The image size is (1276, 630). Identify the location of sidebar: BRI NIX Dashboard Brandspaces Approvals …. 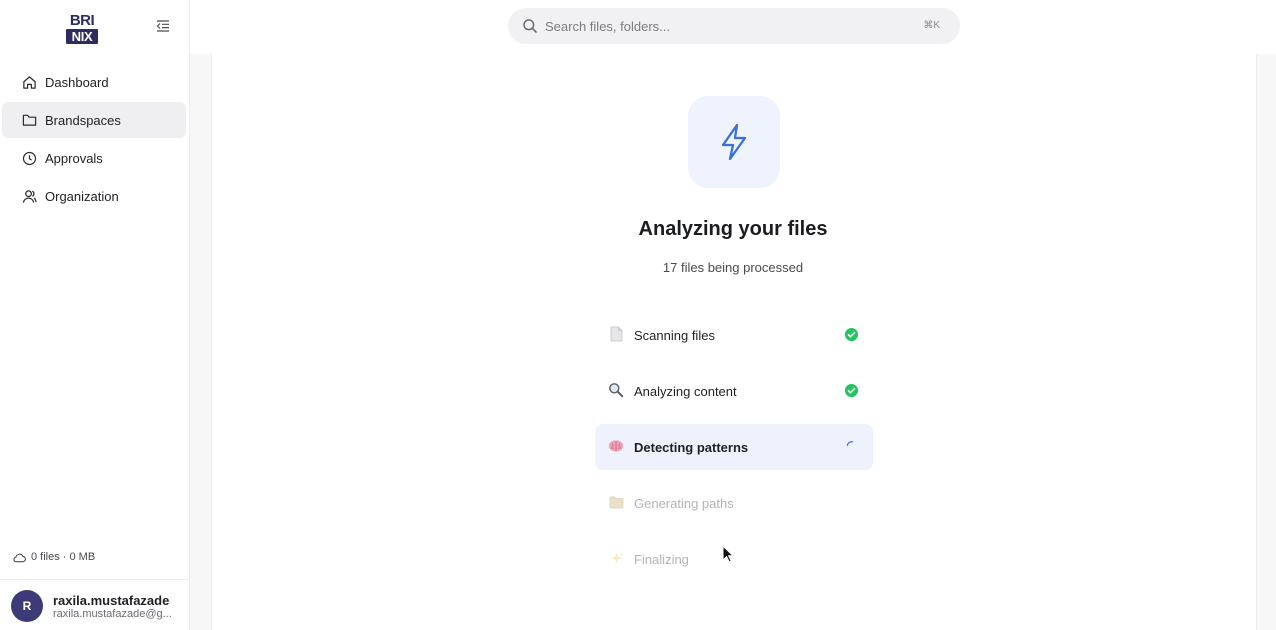
(95, 315).